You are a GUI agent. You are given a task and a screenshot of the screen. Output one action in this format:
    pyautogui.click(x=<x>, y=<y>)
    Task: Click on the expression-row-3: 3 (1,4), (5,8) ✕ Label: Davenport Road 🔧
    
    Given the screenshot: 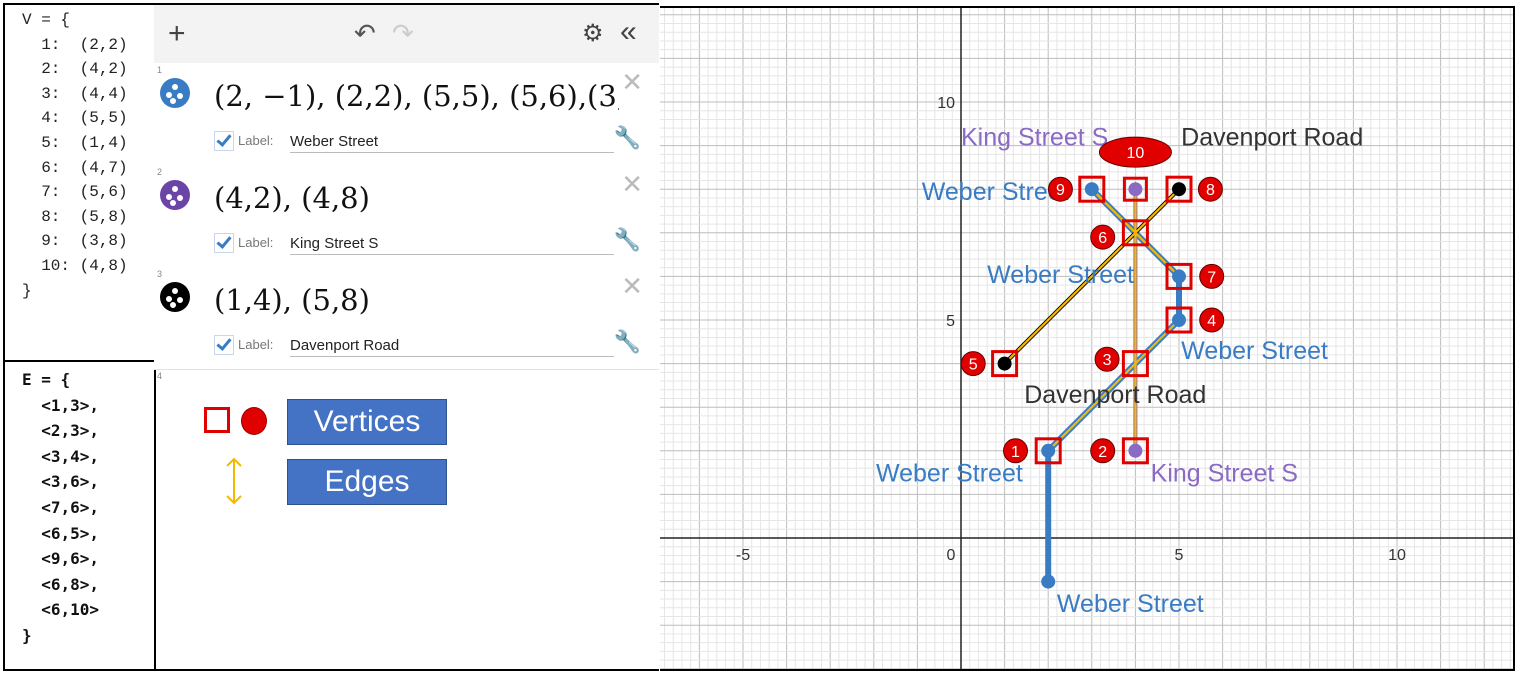 What is the action you would take?
    pyautogui.click(x=406, y=318)
    